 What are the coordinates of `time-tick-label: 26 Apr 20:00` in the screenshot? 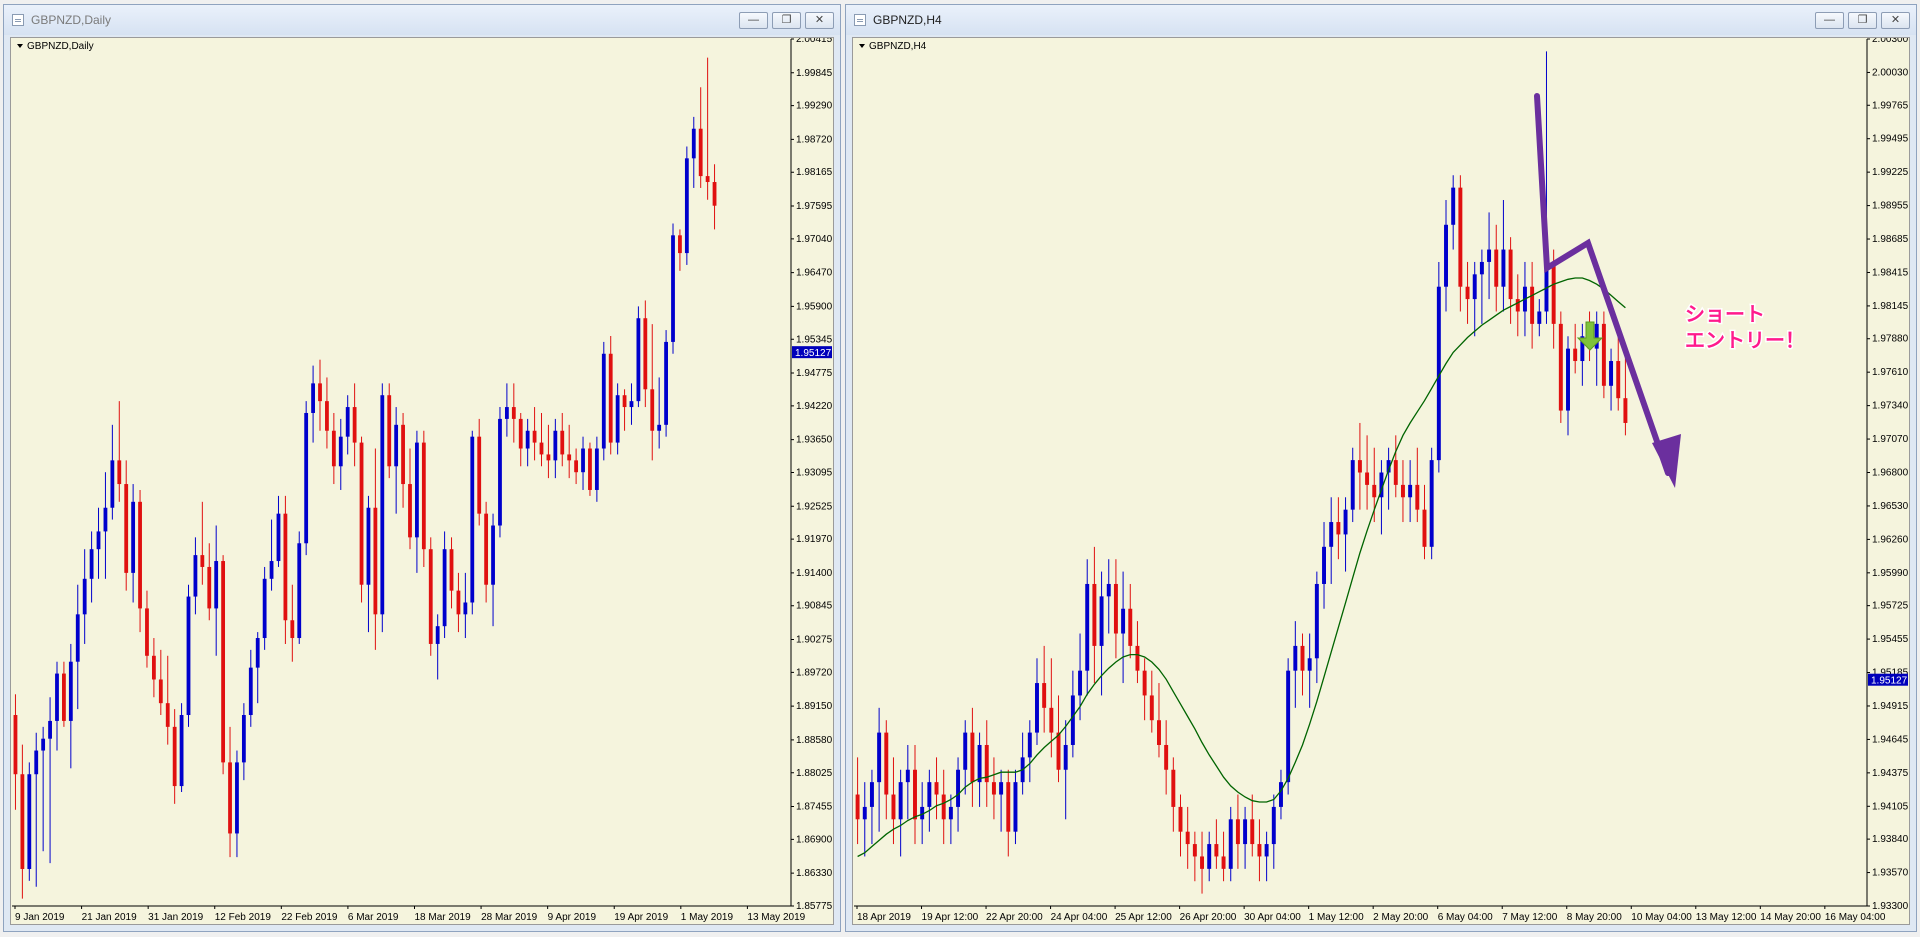 It's located at (1208, 917).